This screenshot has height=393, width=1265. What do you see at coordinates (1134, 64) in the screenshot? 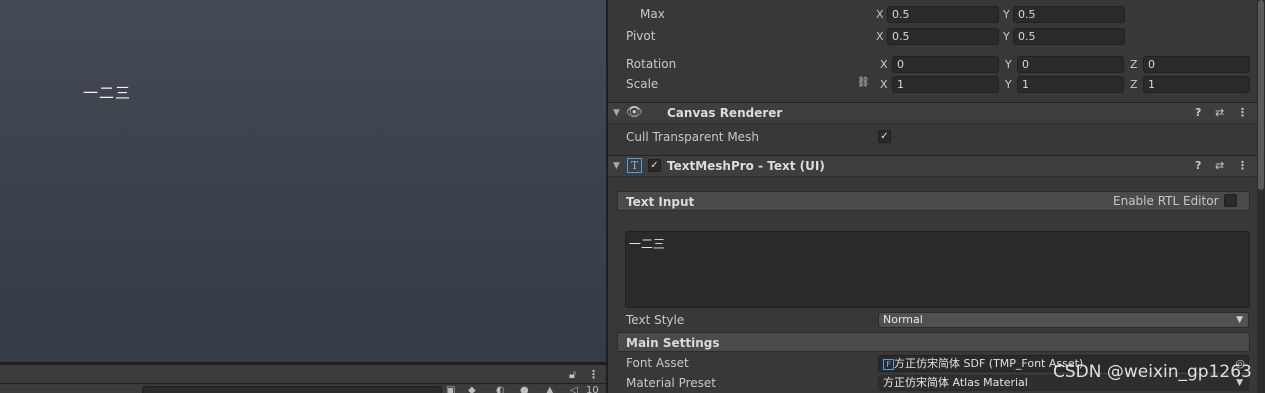
I see `rotation-z-axis-label: Z` at bounding box center [1134, 64].